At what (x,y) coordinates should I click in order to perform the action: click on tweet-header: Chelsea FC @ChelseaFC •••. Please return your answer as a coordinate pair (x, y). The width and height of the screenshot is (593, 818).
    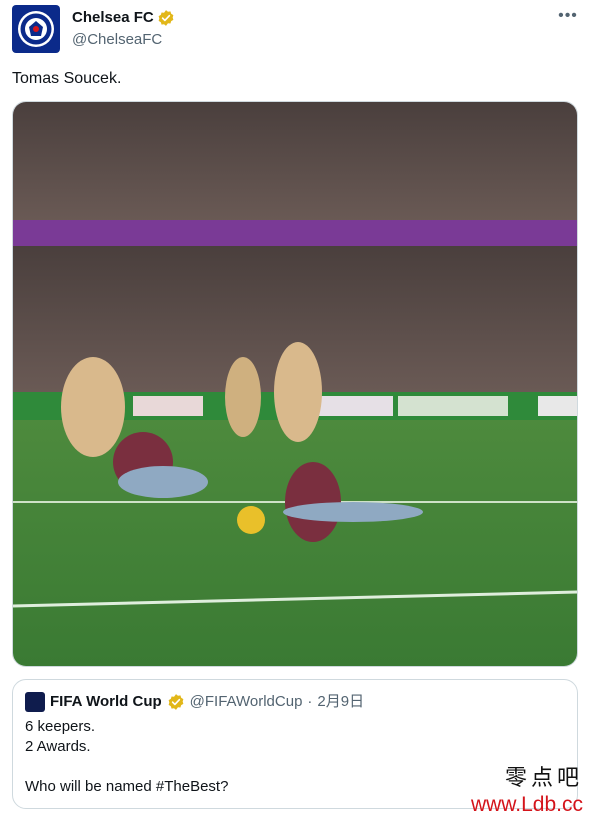
    Looking at the image, I should click on (297, 30).